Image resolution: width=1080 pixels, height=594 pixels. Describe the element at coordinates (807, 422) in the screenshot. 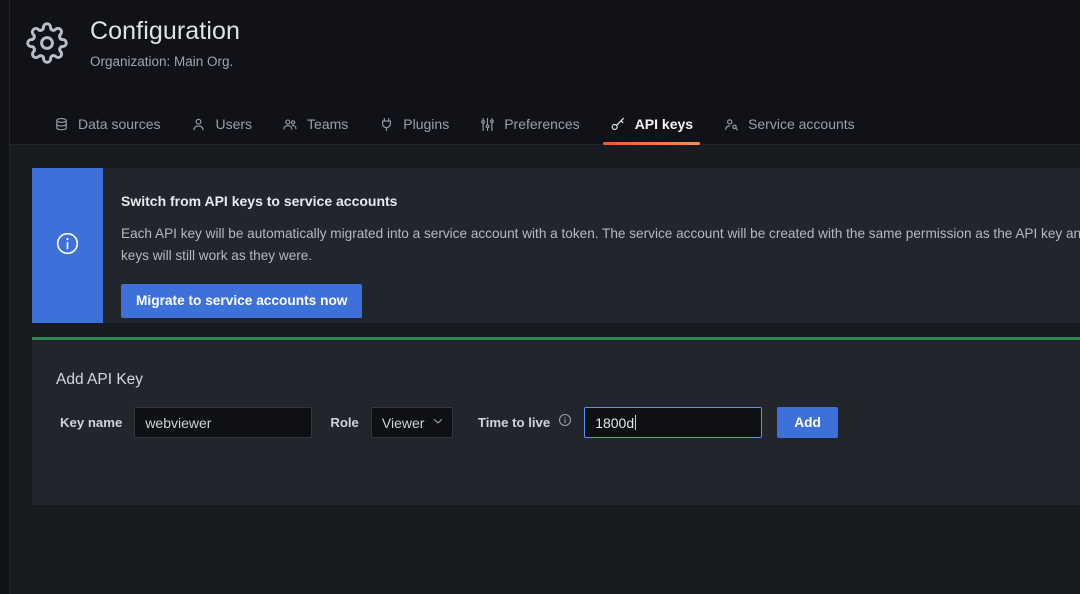

I see `add-api-key-button: Add` at that location.